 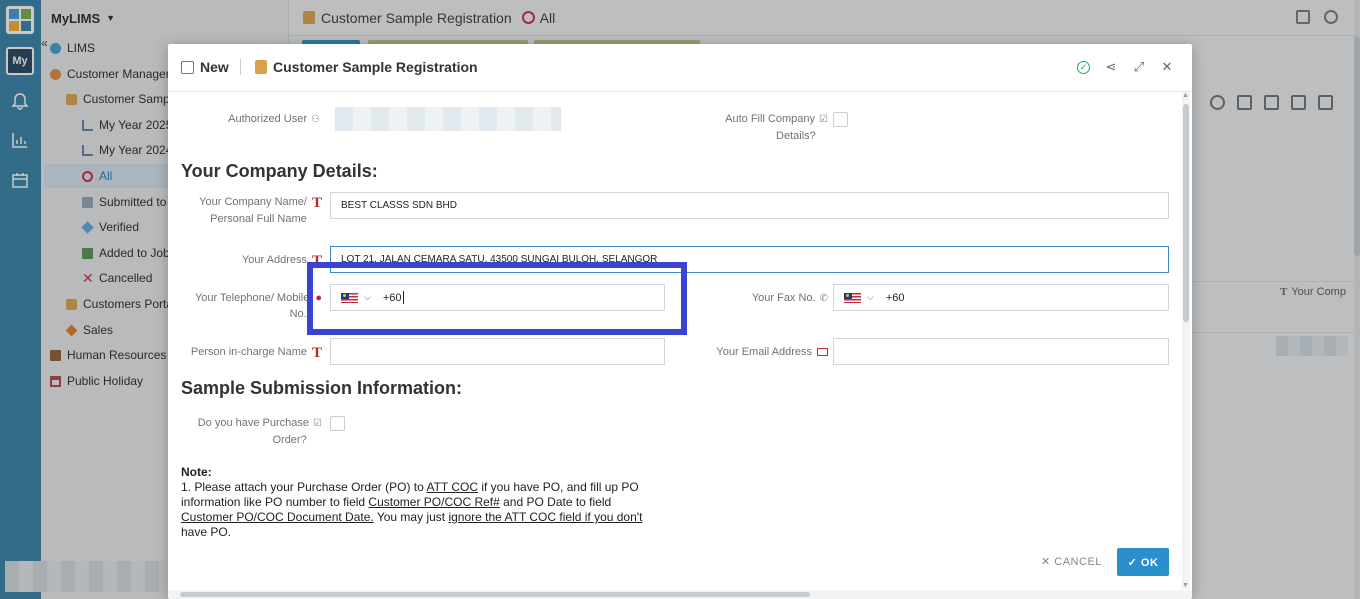 What do you see at coordinates (322, 388) in the screenshot?
I see `sample-section-title: Sample Submission Information:` at bounding box center [322, 388].